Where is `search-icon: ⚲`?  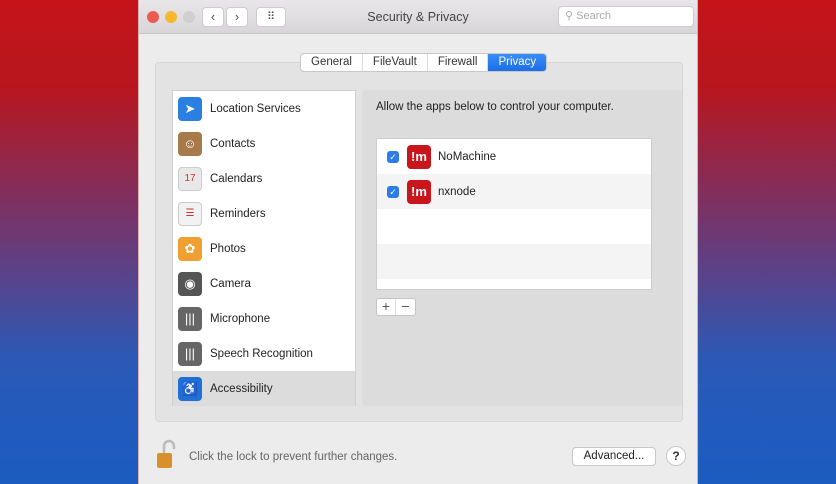
search-icon: ⚲ is located at coordinates (571, 16).